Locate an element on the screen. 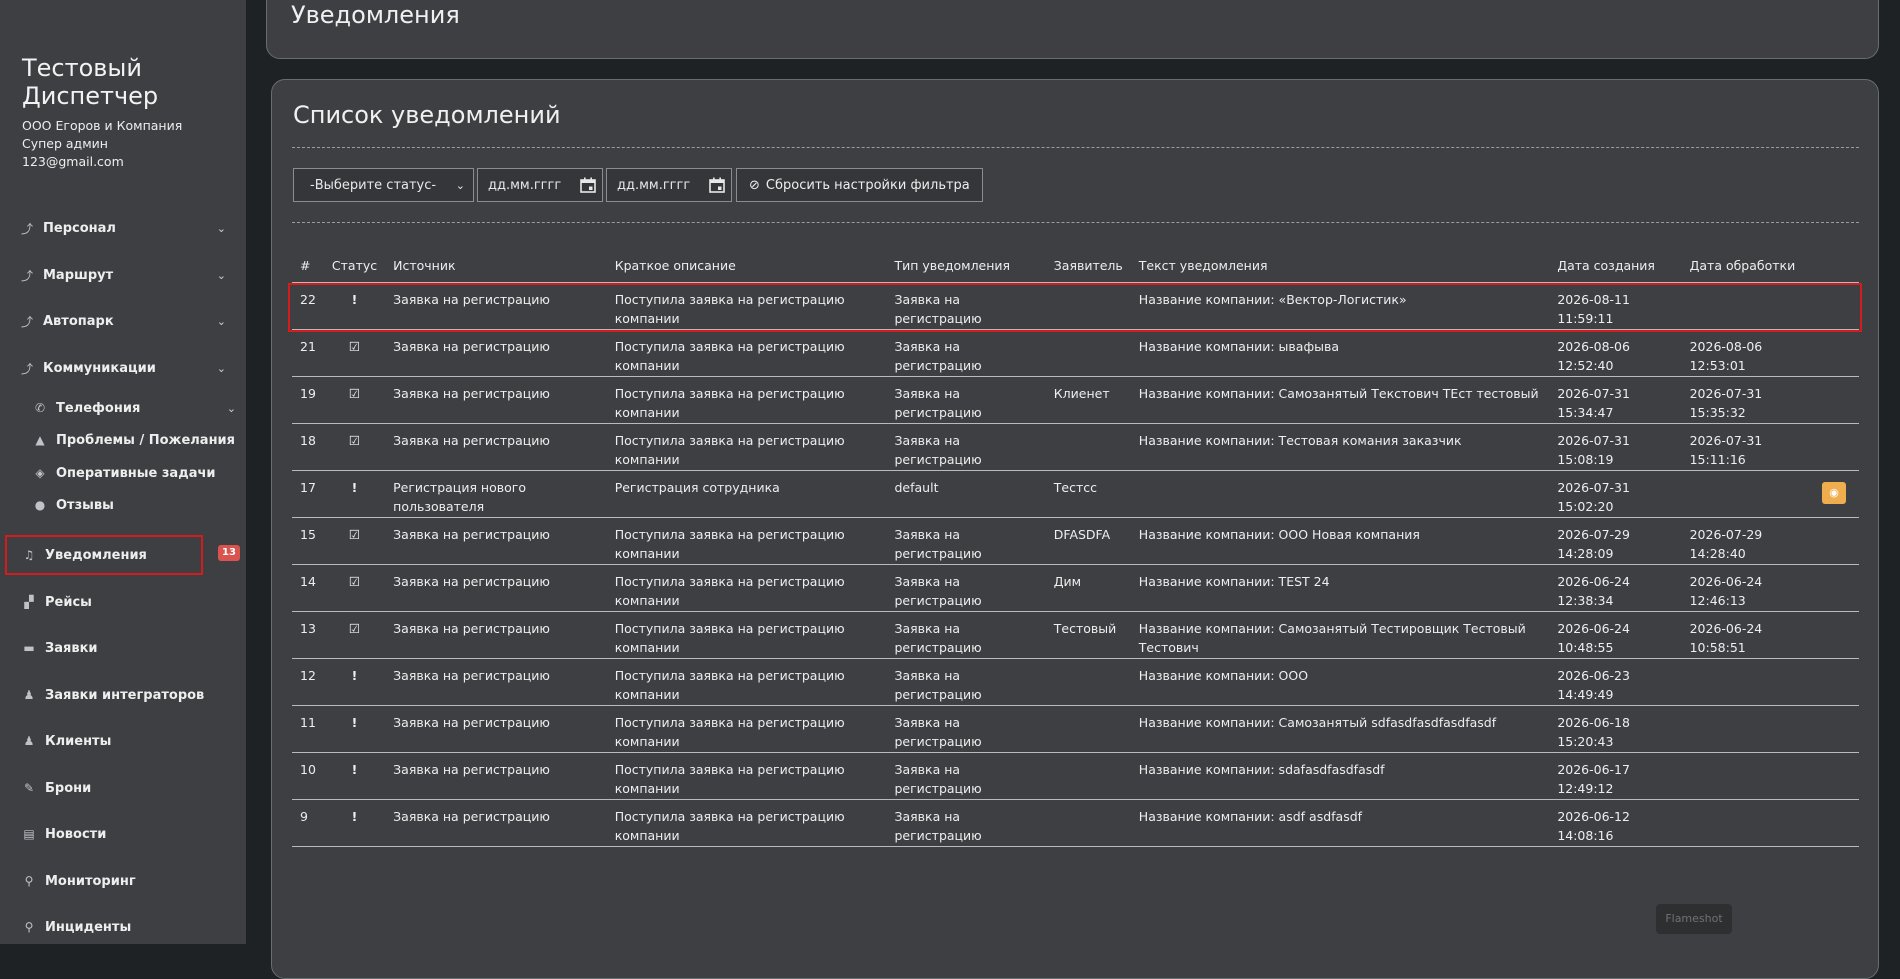  row-type: default is located at coordinates (966, 494).